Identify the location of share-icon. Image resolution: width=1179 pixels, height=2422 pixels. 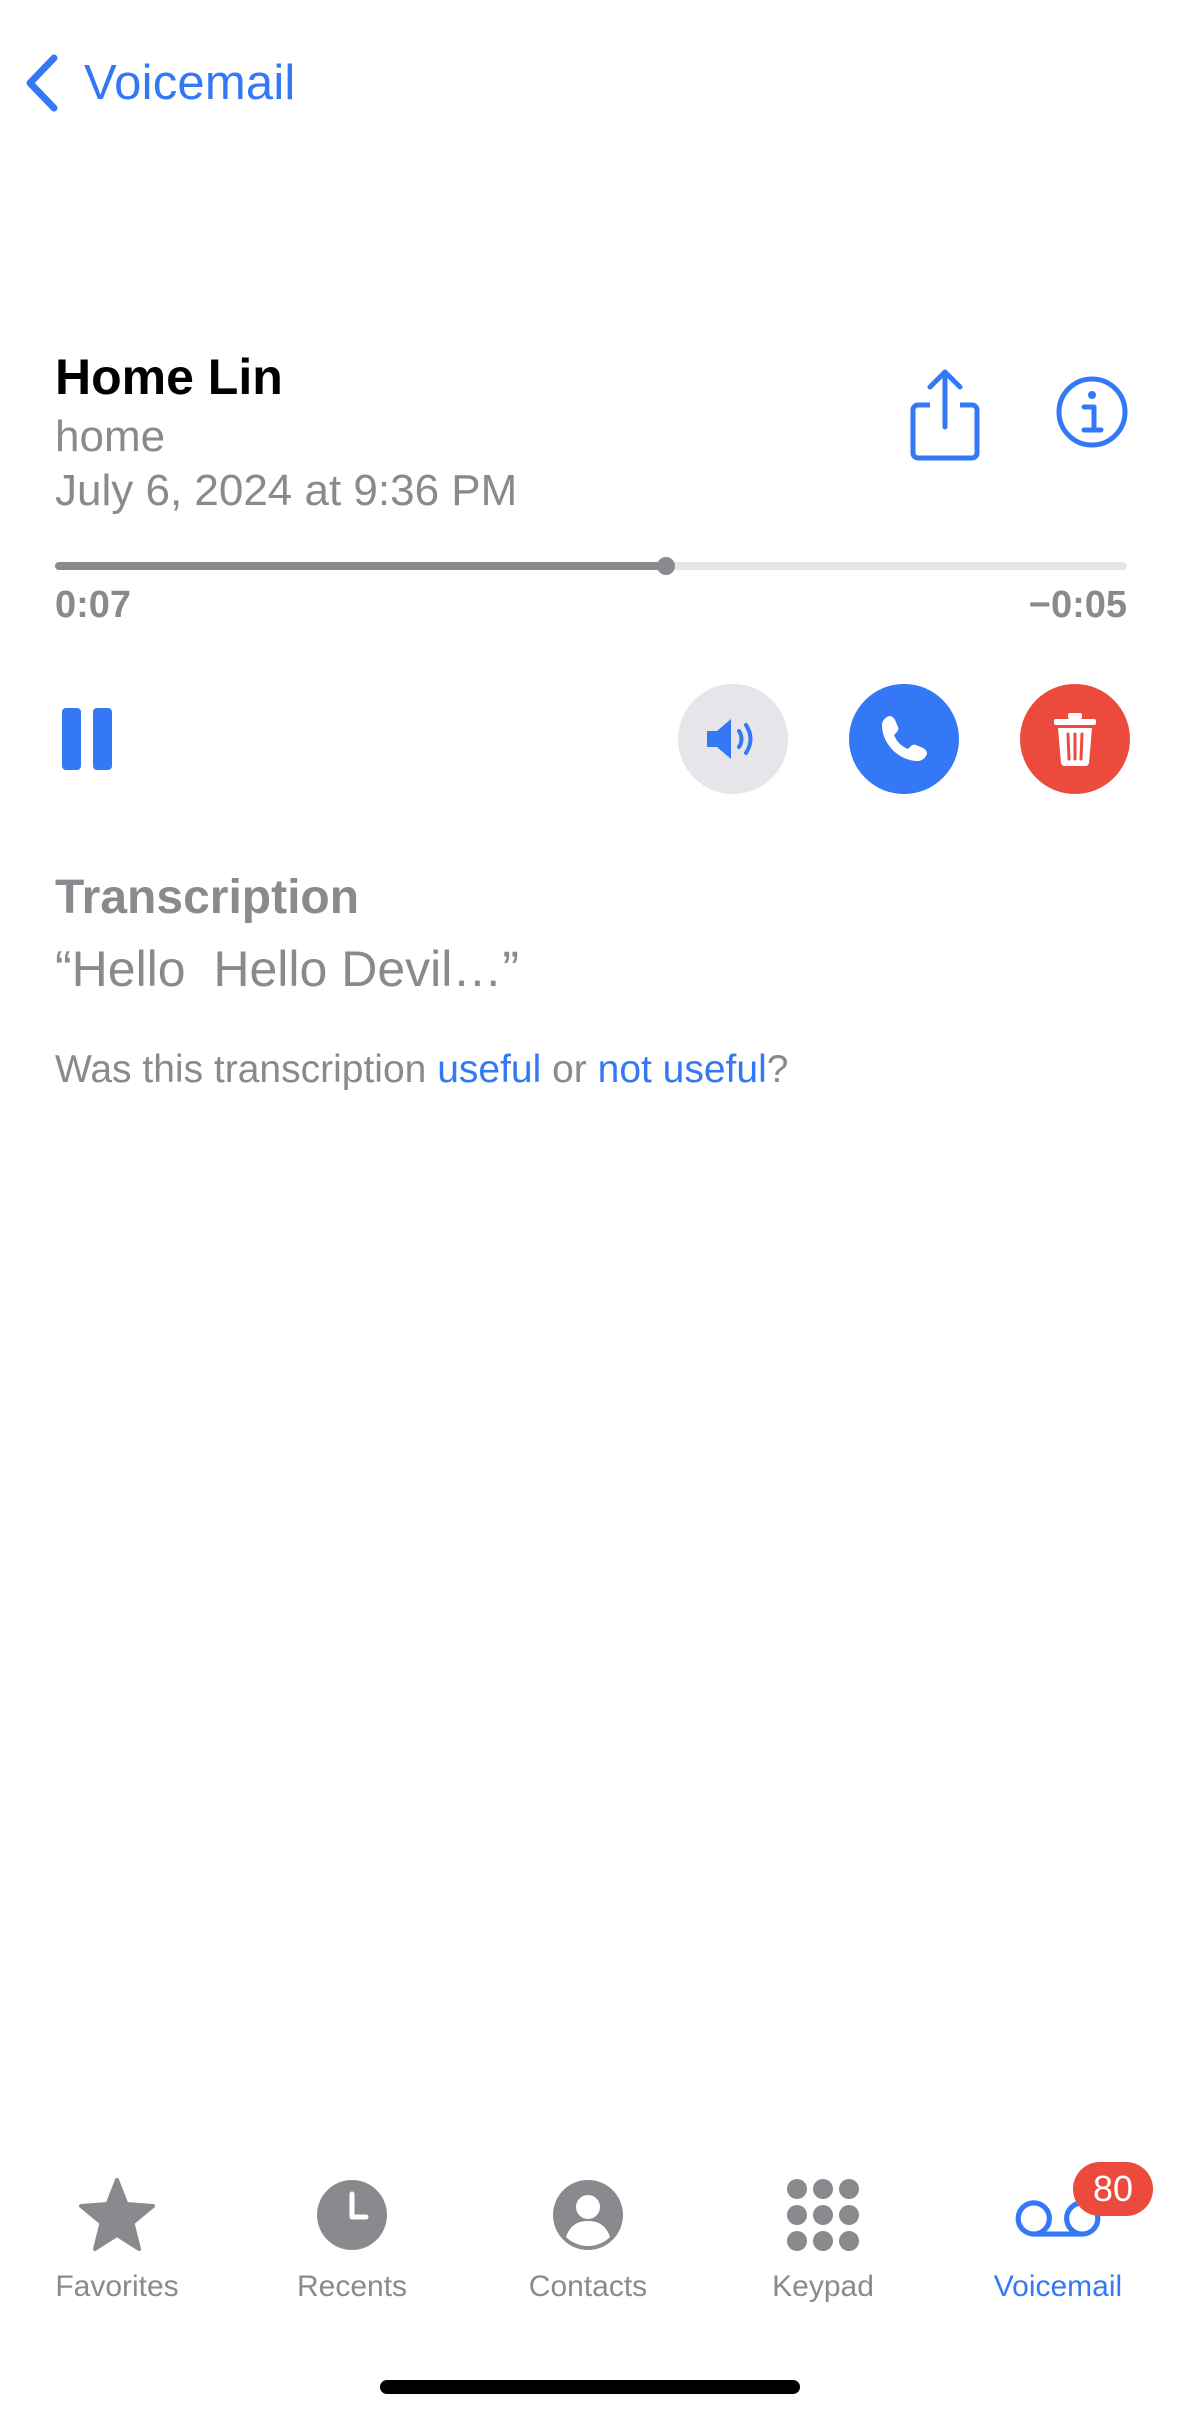
(945, 415).